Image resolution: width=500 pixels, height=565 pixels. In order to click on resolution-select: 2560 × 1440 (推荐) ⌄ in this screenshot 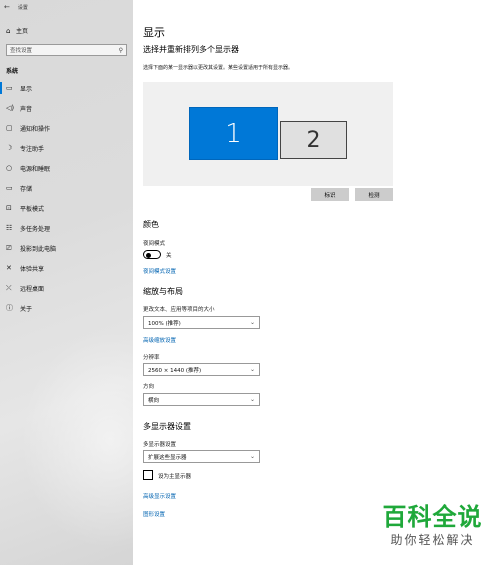, I will do `click(201, 369)`.